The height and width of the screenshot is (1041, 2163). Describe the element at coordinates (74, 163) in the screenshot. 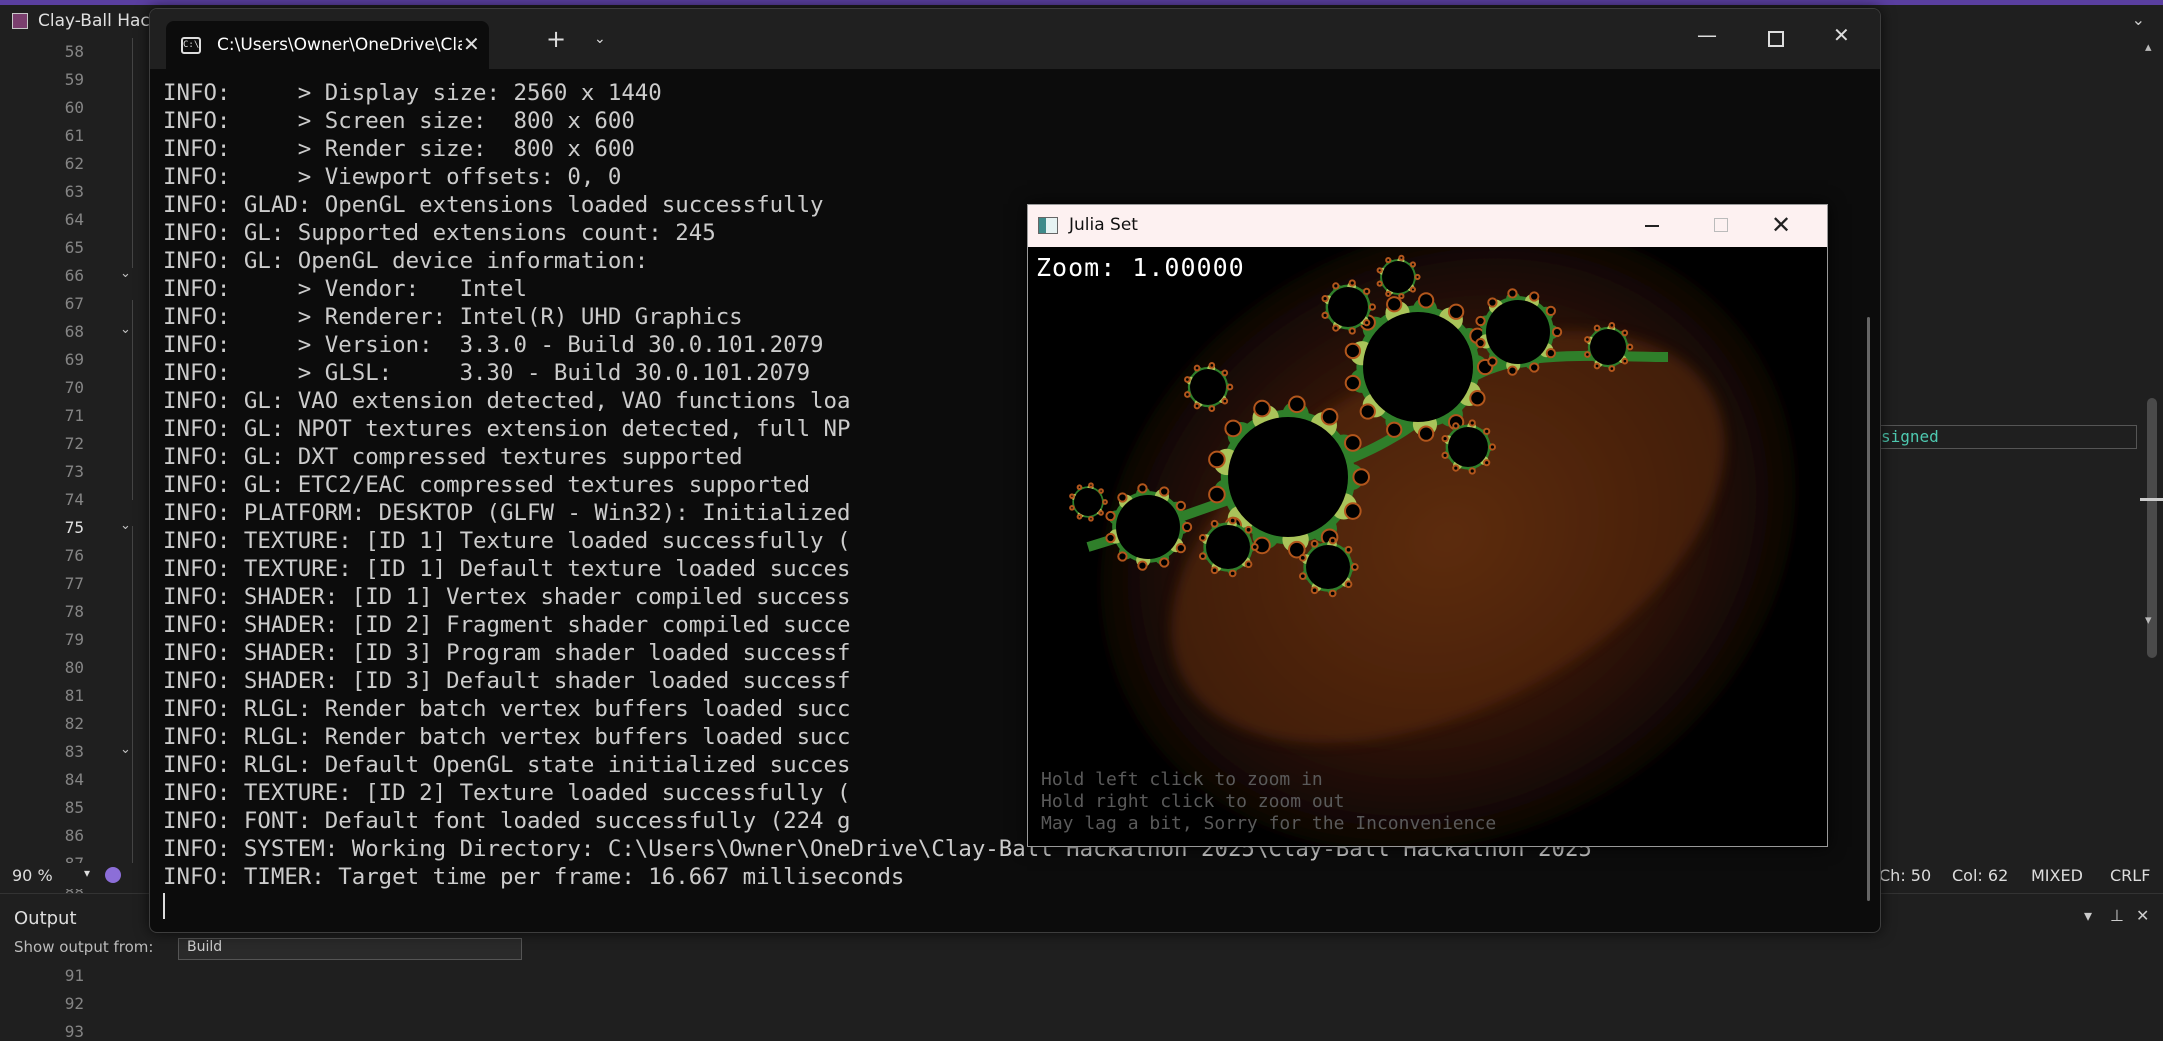

I see `line-number: 62` at that location.